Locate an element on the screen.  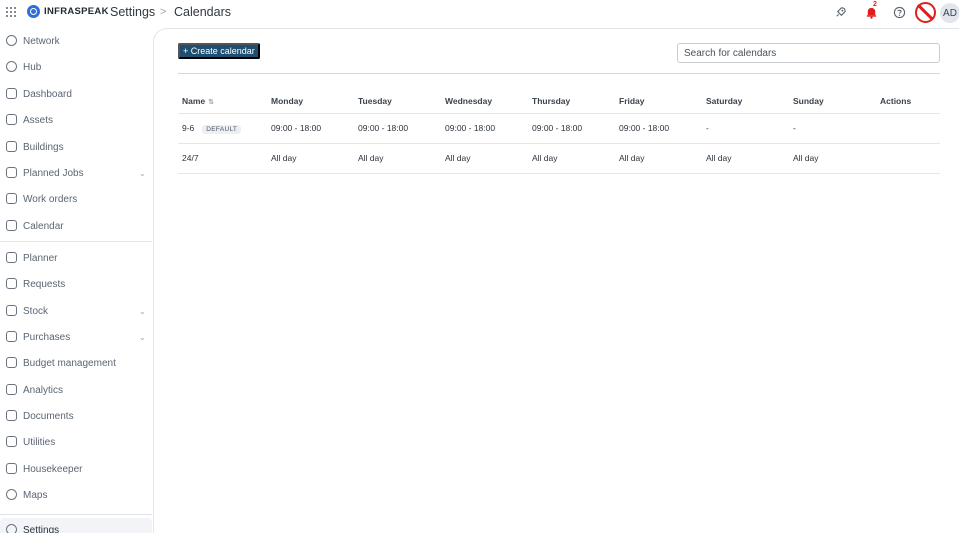
sidebar-item-label: Buildings is located at coordinates (43, 147).